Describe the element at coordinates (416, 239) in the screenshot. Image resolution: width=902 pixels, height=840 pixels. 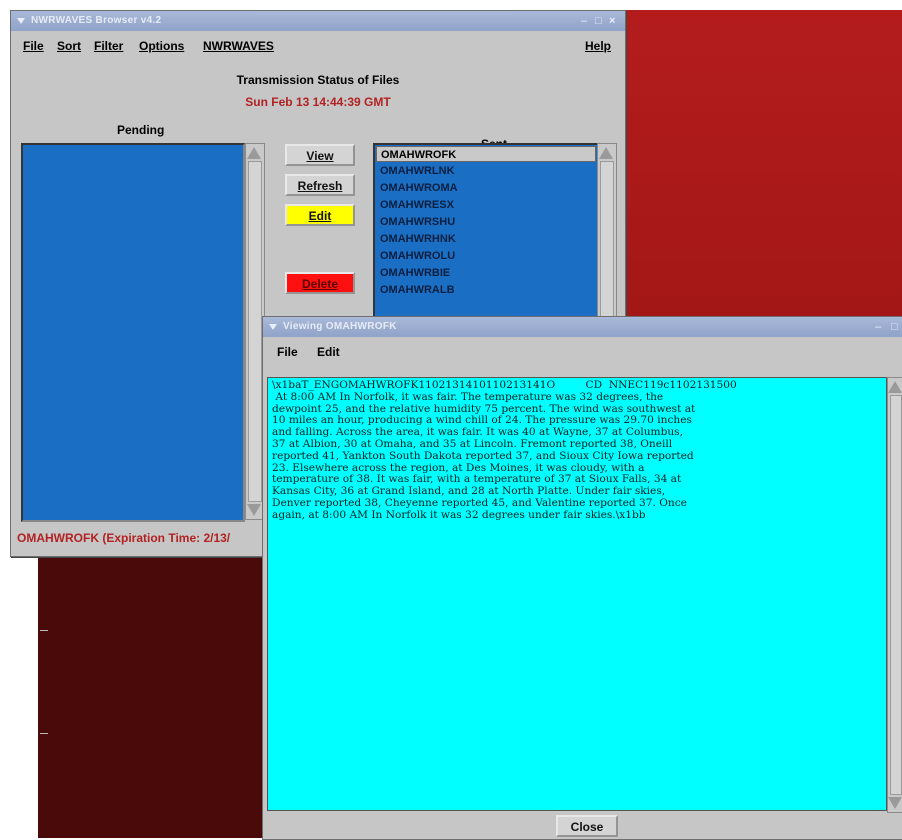
I see `sent-list-item: OMAHWRHNK` at that location.